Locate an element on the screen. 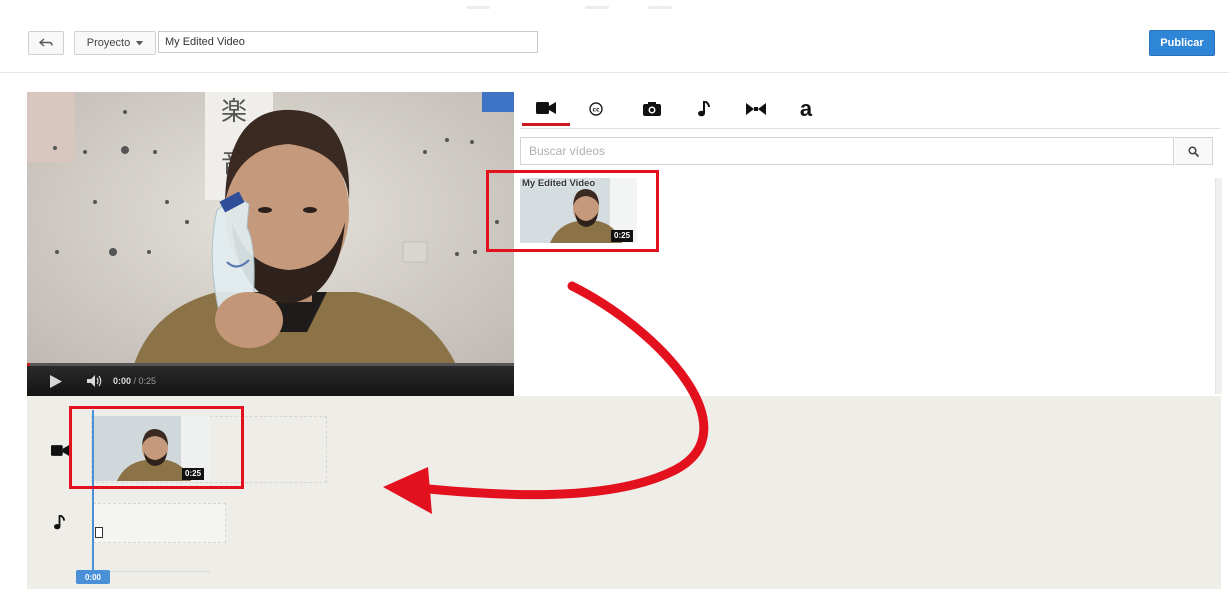  playhead-time: 0:00 is located at coordinates (93, 577).